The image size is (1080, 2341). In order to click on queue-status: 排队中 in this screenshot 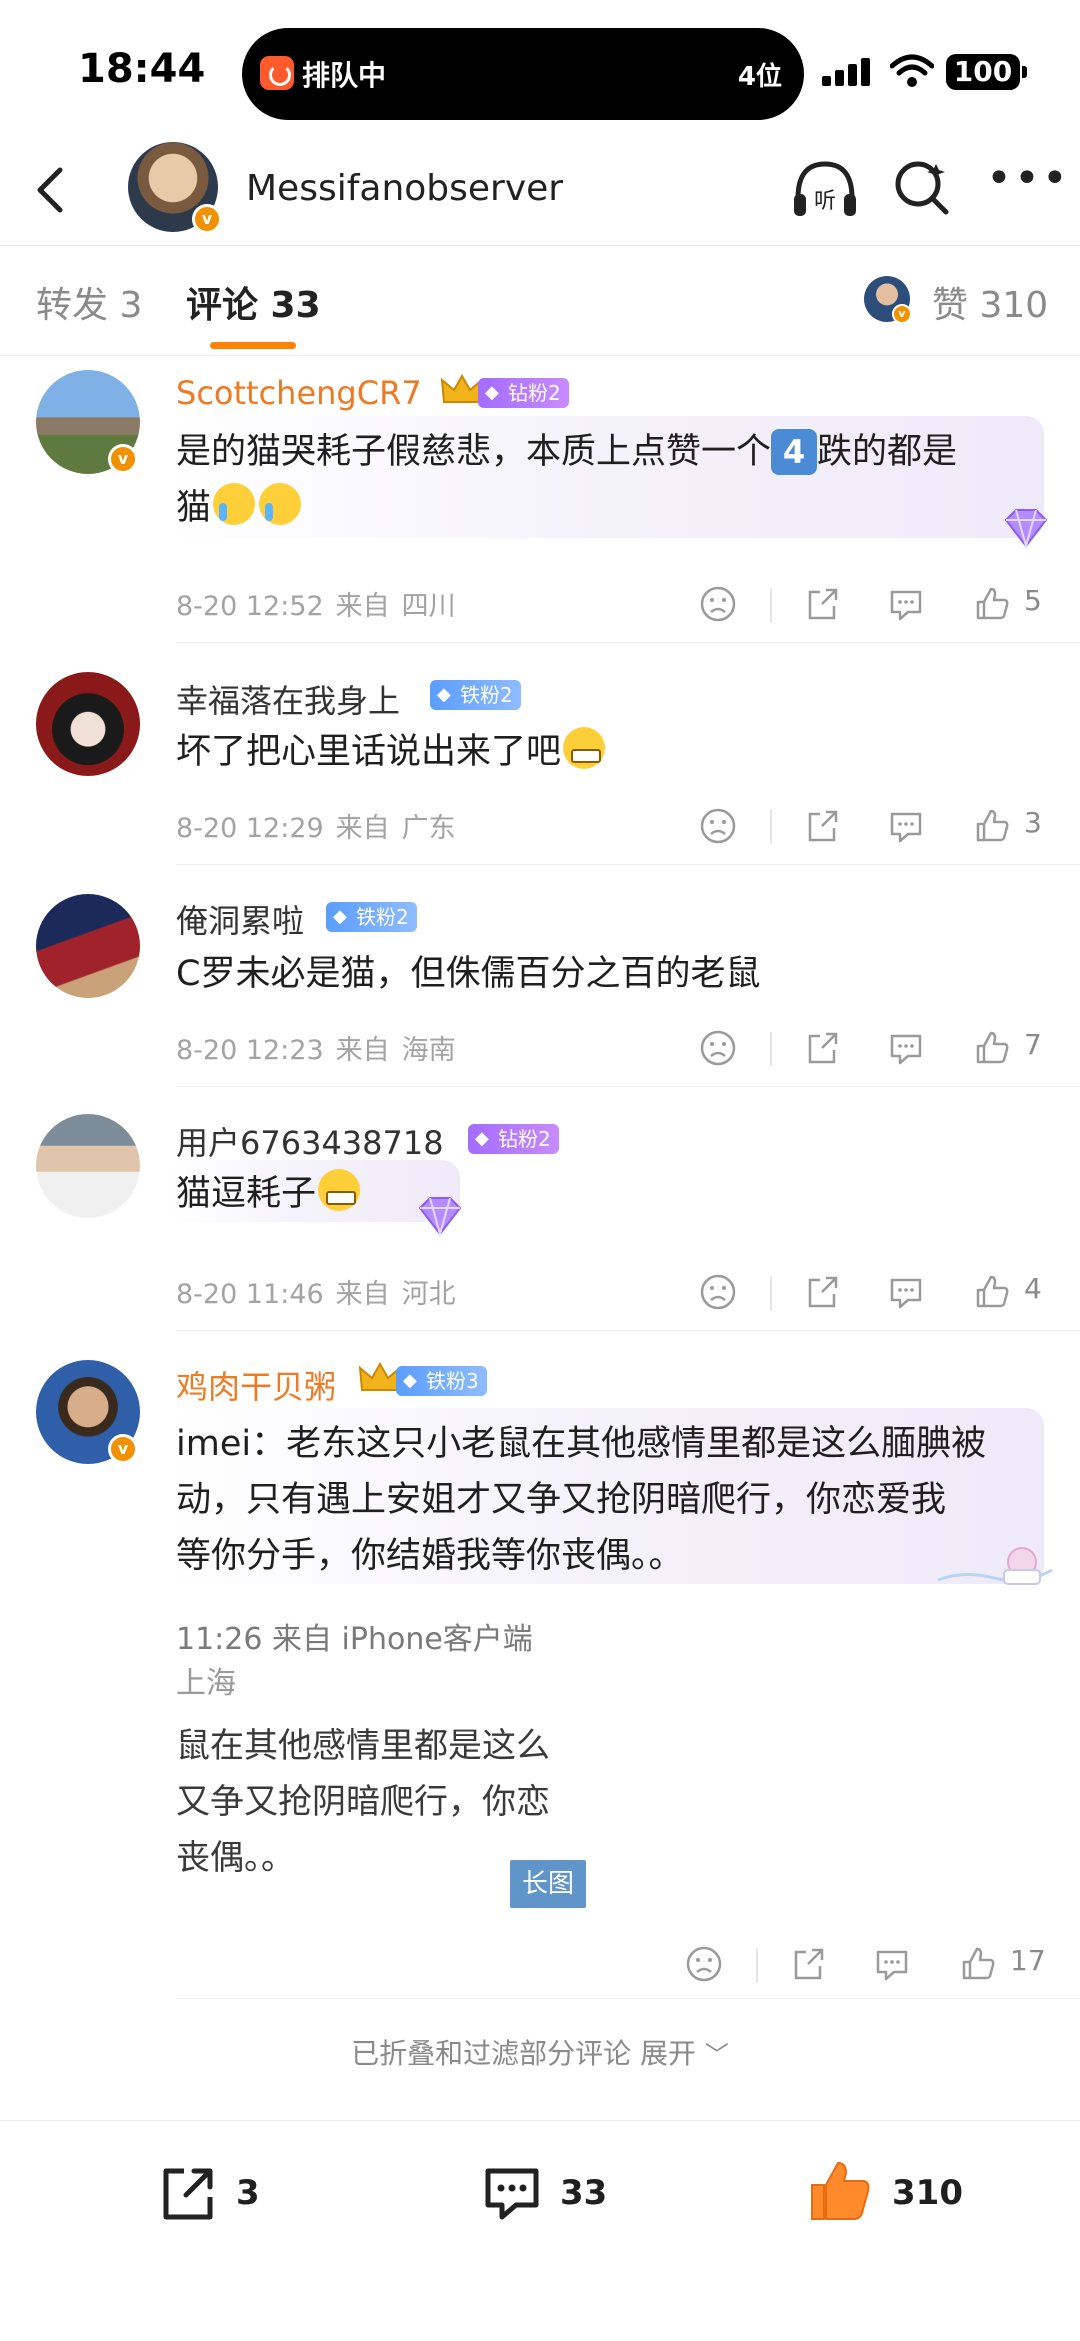, I will do `click(344, 75)`.